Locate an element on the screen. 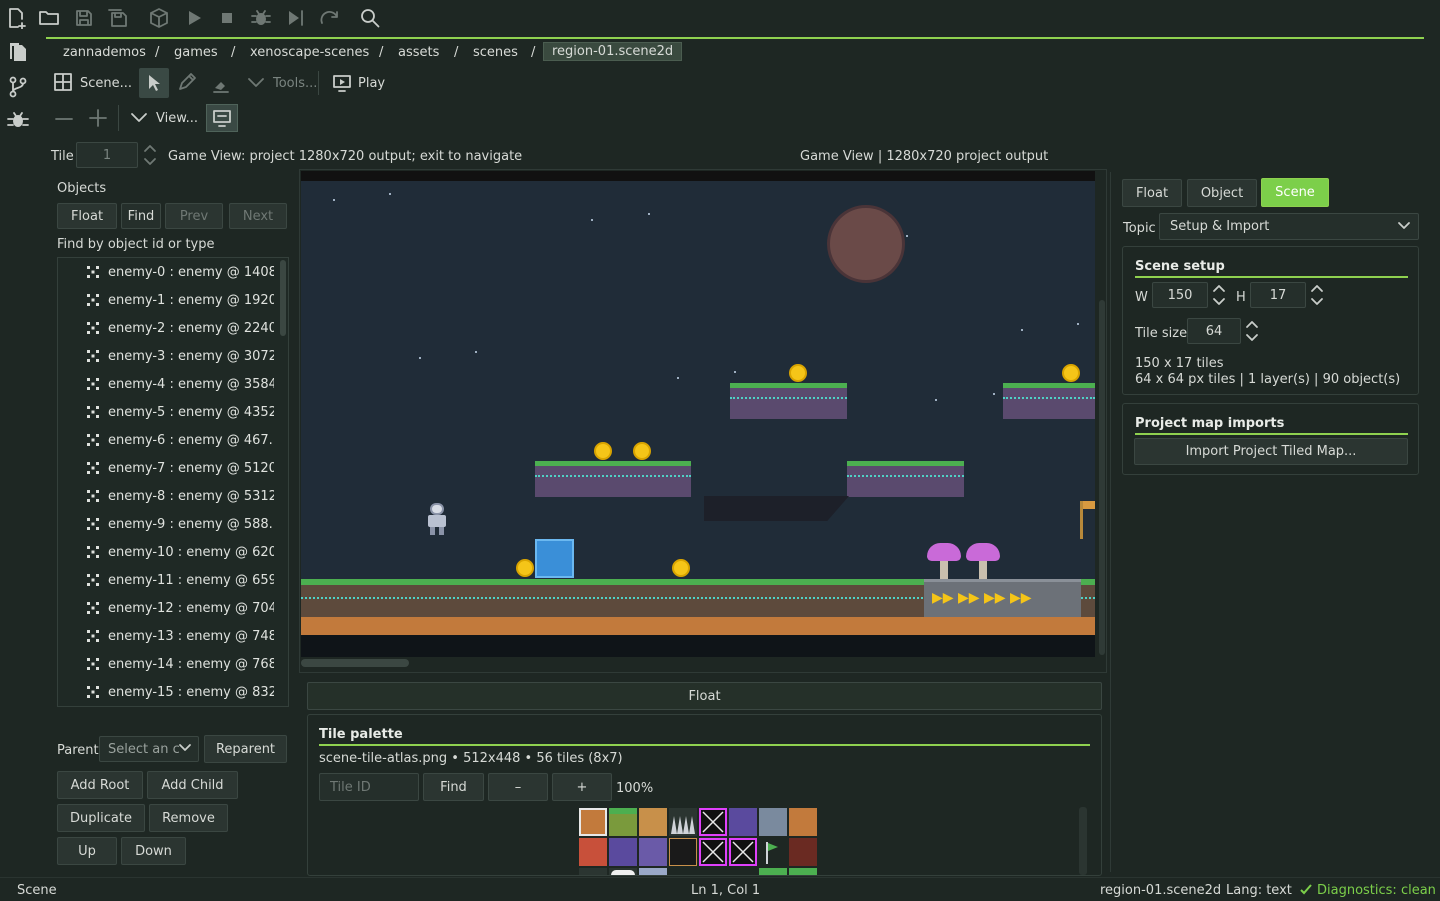  stop-icon is located at coordinates (227, 18).